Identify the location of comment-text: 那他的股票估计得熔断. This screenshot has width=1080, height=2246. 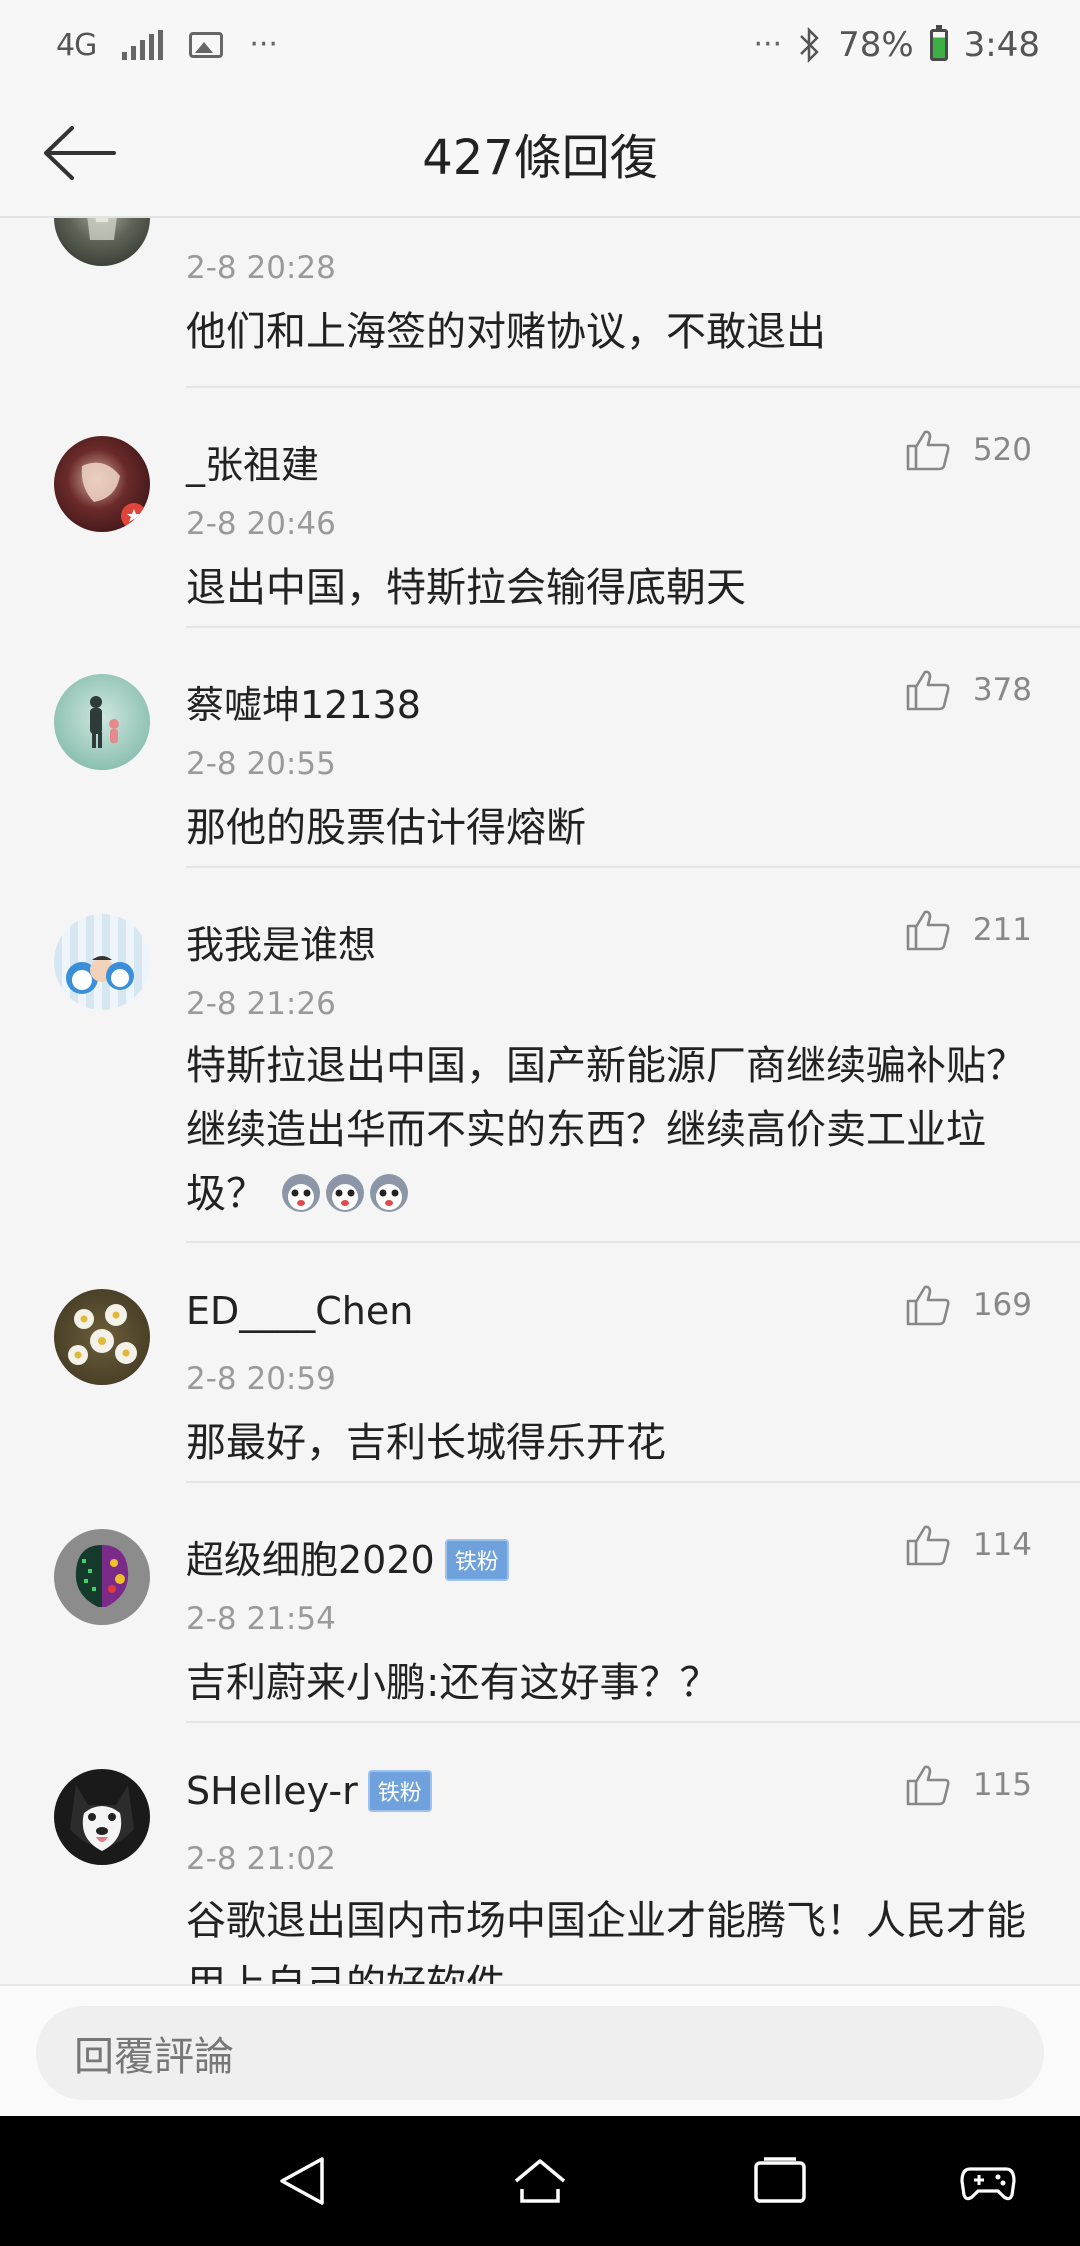
(386, 828).